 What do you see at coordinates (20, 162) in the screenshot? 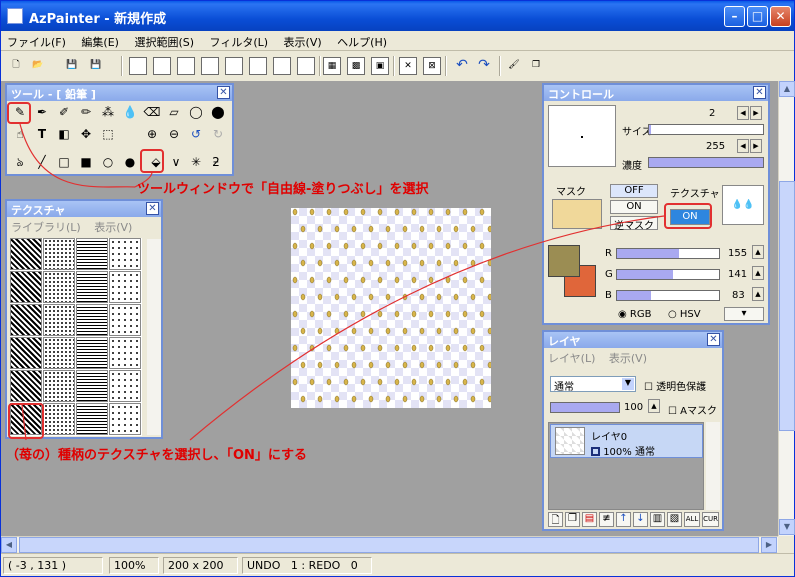
I see `freehand-icon: ঌ` at bounding box center [20, 162].